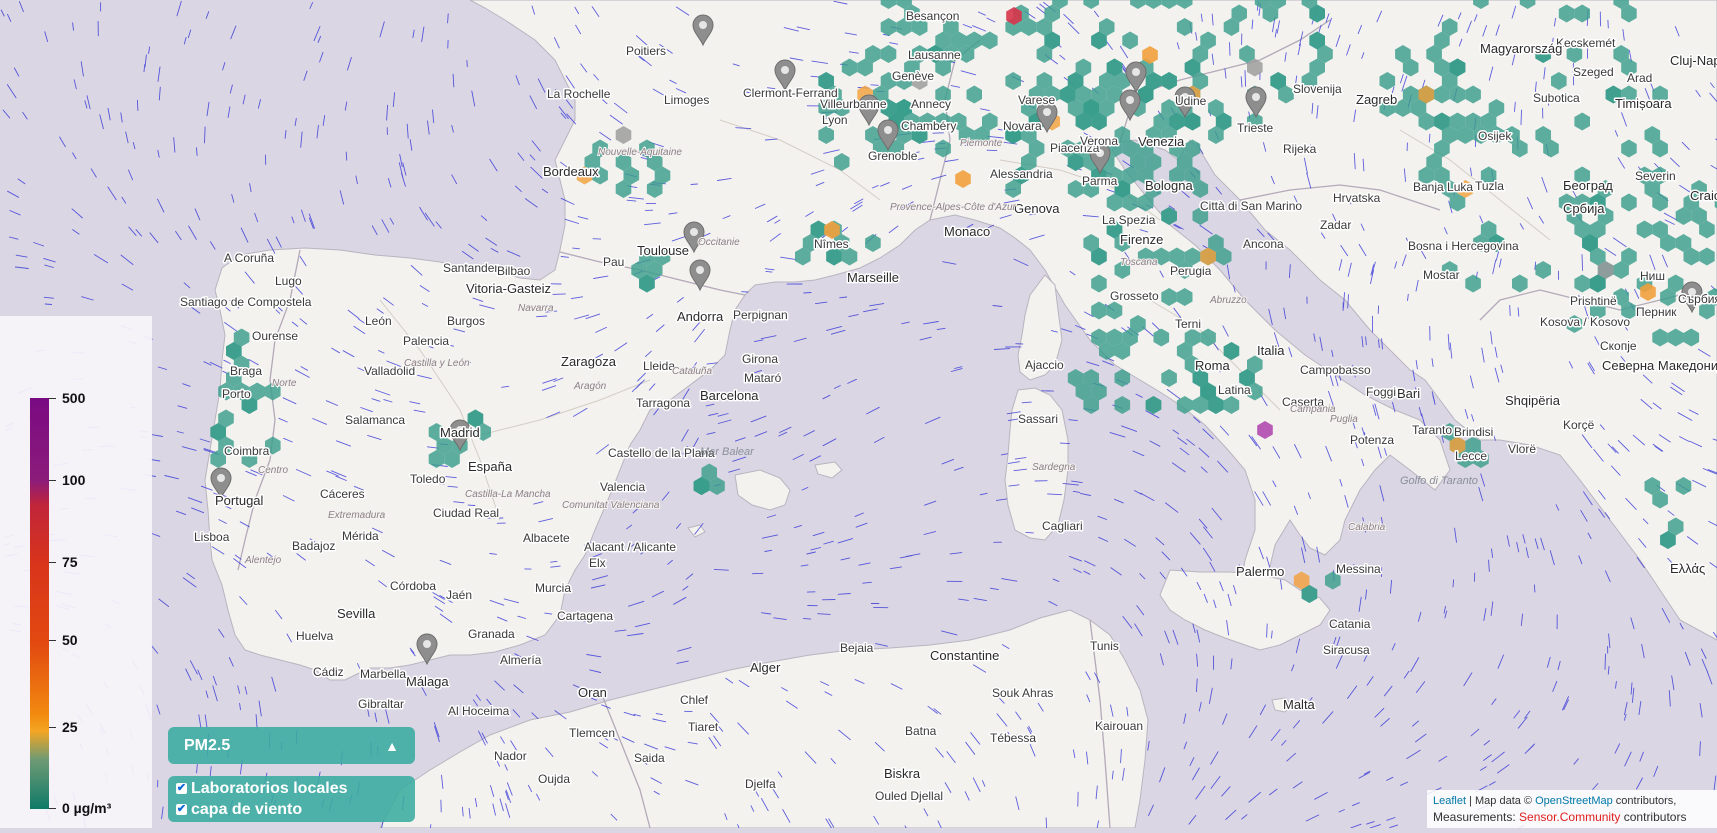  I want to click on svg-text: Castilla-La Mancha, so click(508, 494).